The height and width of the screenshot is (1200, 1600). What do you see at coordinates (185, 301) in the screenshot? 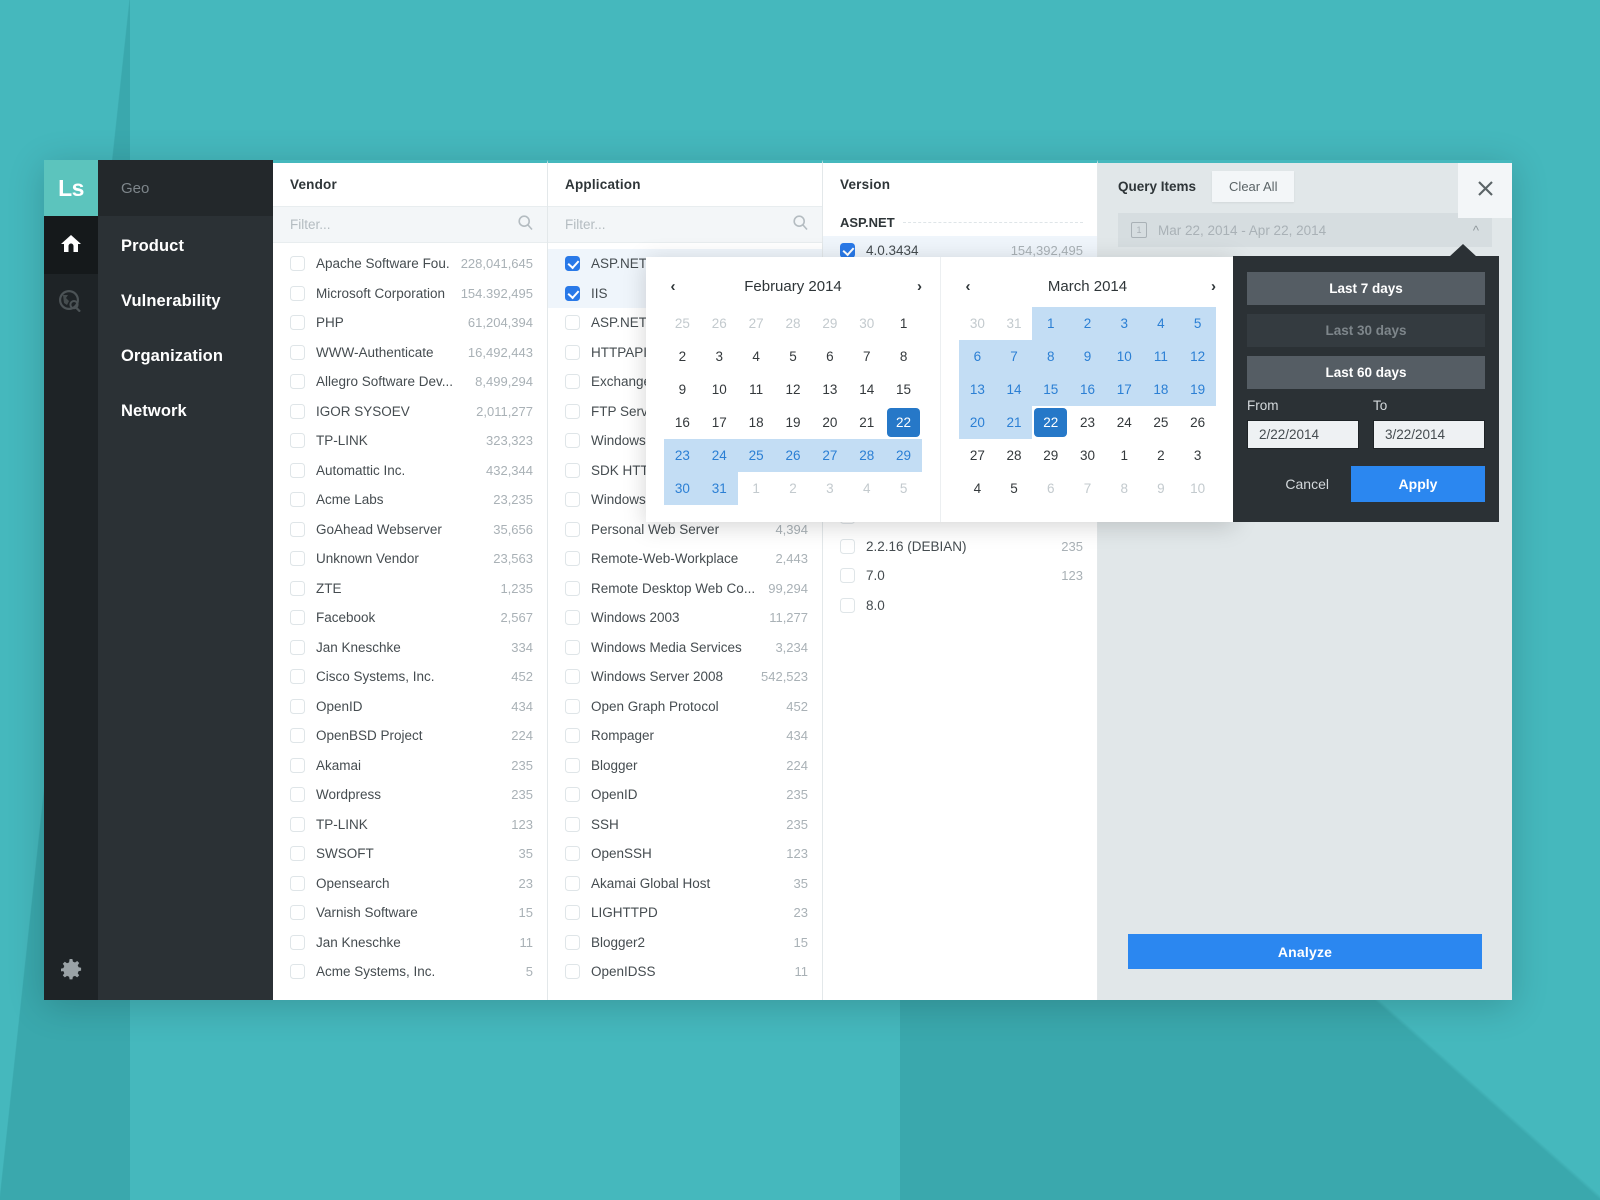
I see `sidebar-item-vulnerability: Vulnerability` at bounding box center [185, 301].